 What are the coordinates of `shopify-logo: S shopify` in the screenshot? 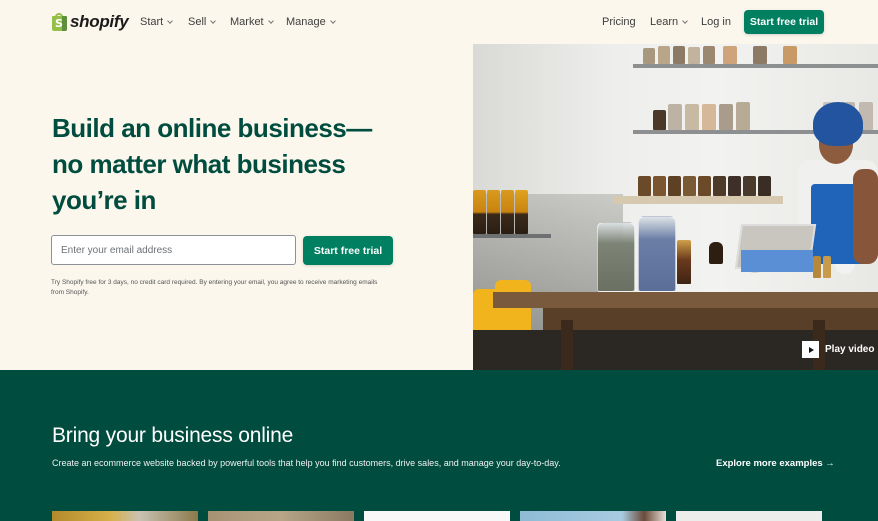 It's located at (90, 22).